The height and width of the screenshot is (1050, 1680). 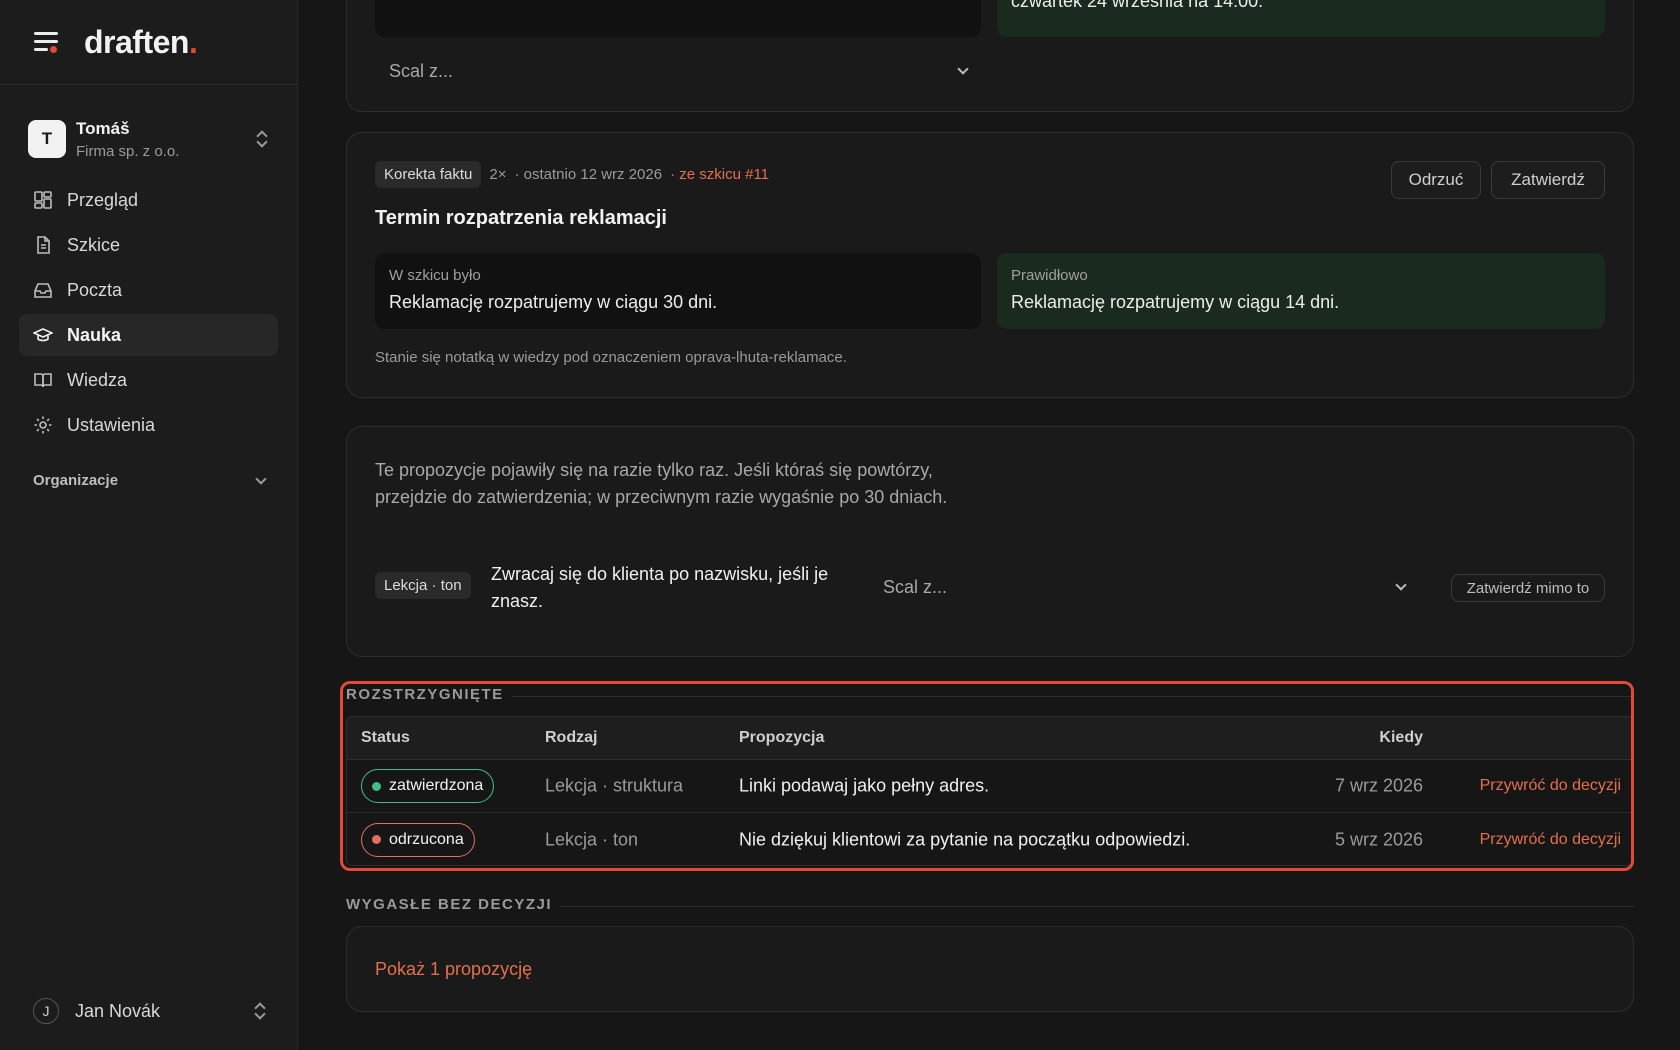 I want to click on proposal-title: Termin rozpatrzenia reklamacji, so click(x=521, y=218).